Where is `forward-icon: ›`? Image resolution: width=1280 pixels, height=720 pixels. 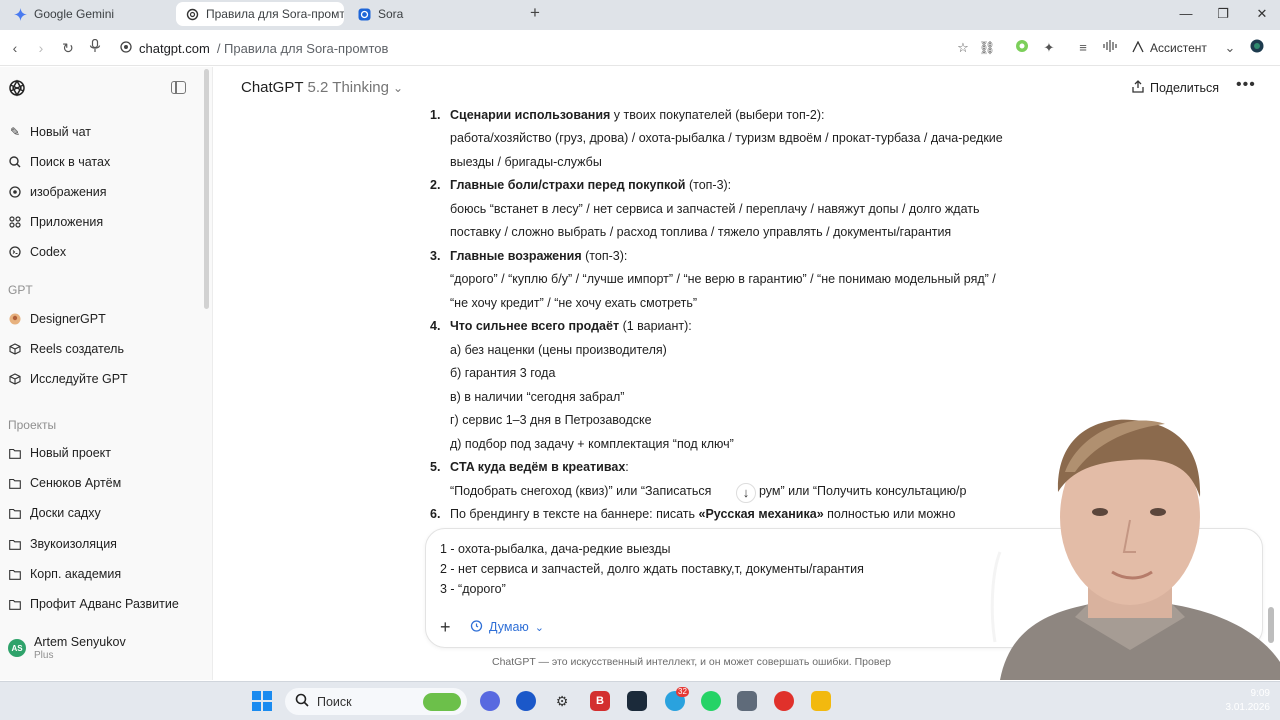
forward-icon: › is located at coordinates (41, 48).